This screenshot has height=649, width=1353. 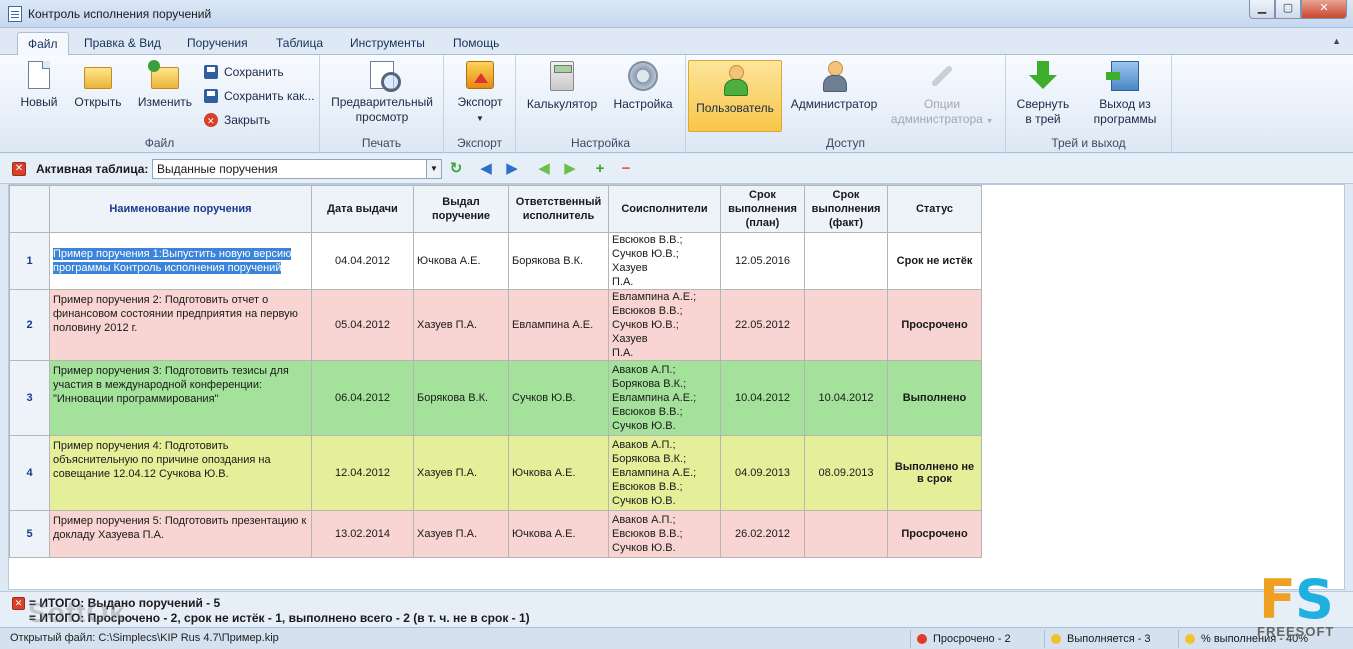 I want to click on cell-status: Выполнено не в срок, so click(x=934, y=473).